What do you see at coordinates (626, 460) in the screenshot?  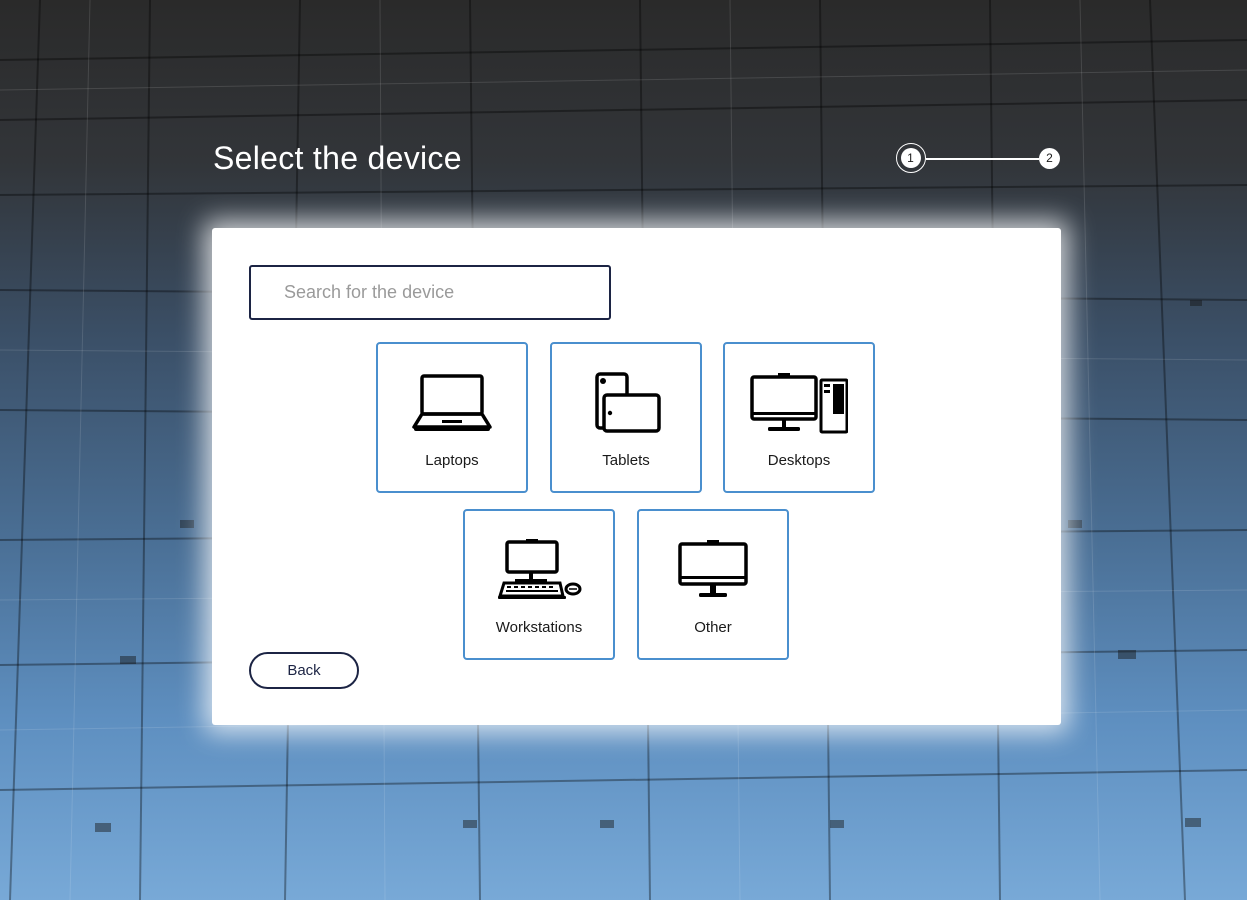 I see `device-label-tablets: Tablets` at bounding box center [626, 460].